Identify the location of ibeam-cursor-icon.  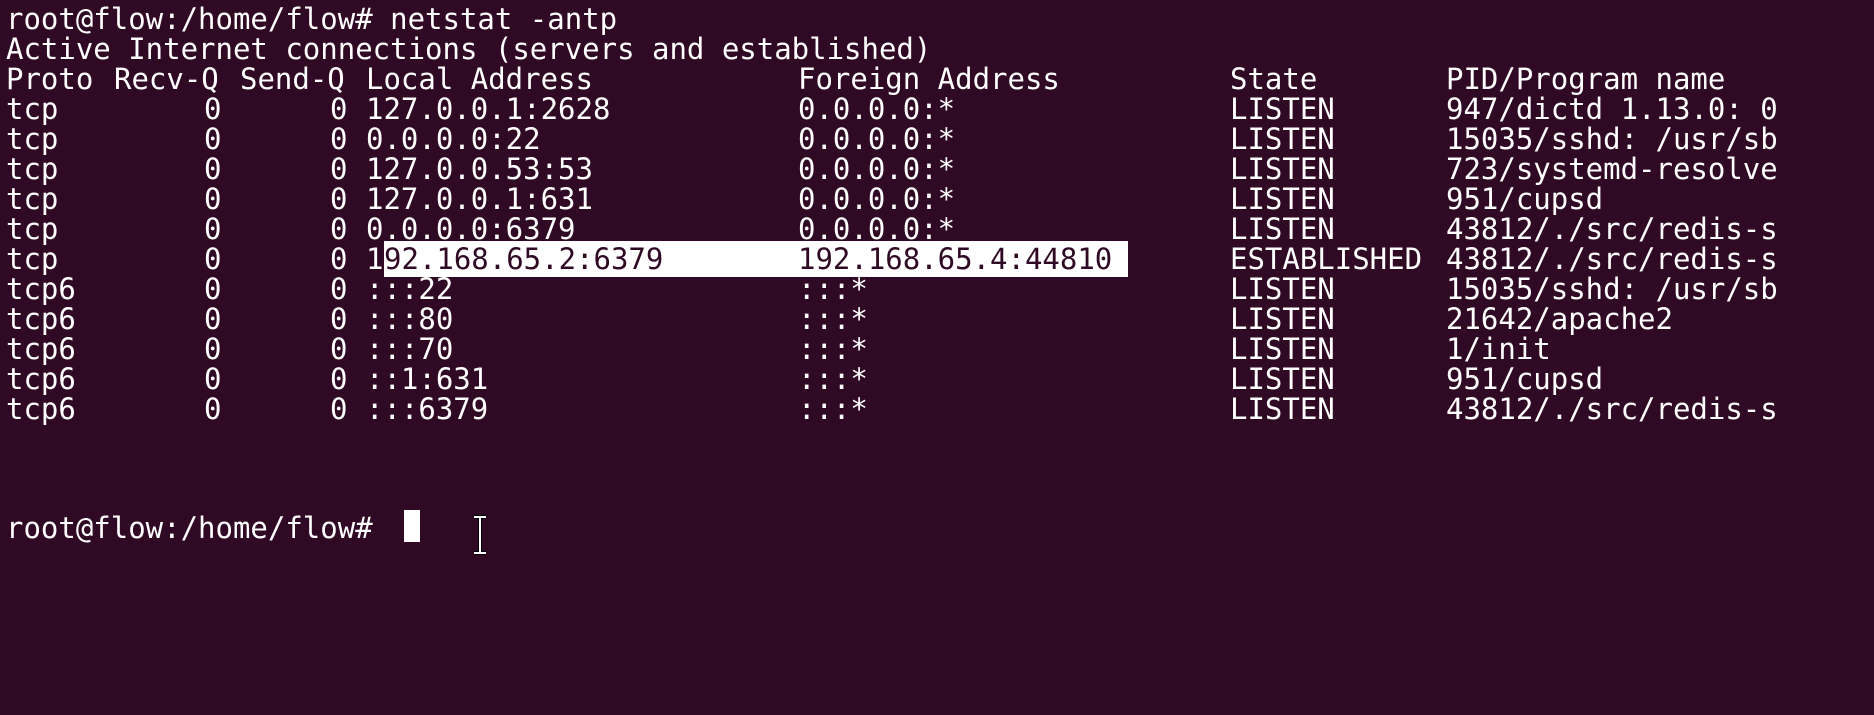
(480, 535).